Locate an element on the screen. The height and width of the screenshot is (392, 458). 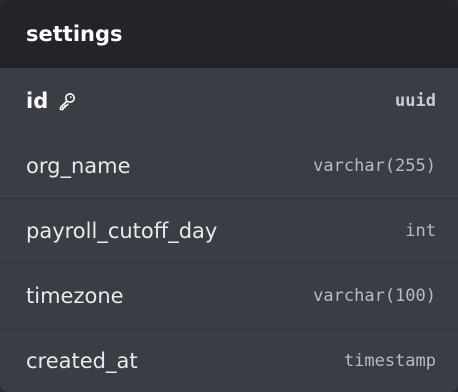
column-name-org-name: org_name is located at coordinates (78, 166).